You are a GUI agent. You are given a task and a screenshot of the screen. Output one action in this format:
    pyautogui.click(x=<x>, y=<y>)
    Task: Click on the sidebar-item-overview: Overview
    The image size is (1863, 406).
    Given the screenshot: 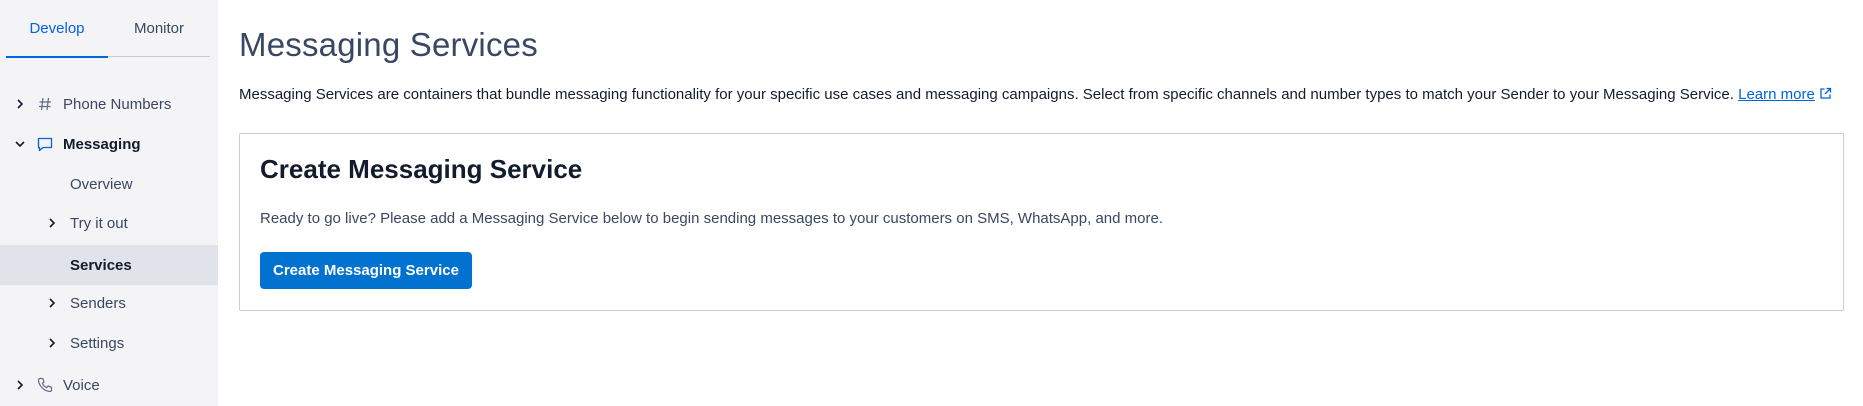 What is the action you would take?
    pyautogui.click(x=109, y=184)
    